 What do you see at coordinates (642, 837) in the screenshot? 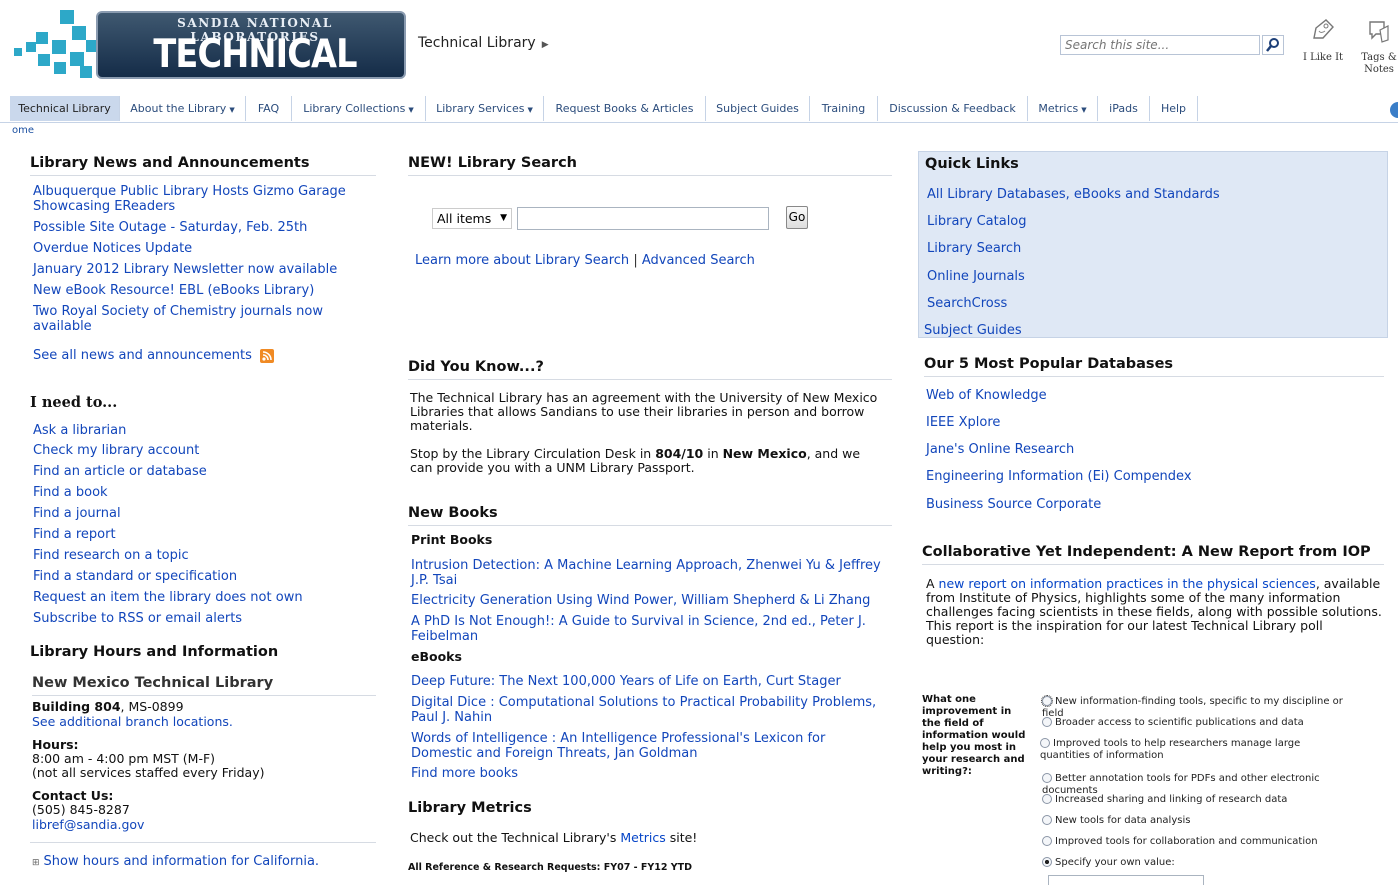
I see `metrics-link: Metrics` at bounding box center [642, 837].